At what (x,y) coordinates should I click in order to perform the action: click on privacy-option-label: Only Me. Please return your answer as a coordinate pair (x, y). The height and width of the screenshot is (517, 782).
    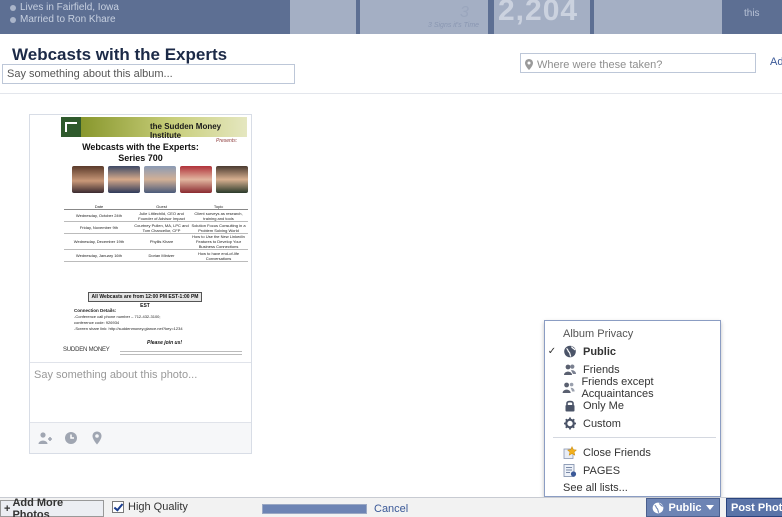
    Looking at the image, I should click on (603, 405).